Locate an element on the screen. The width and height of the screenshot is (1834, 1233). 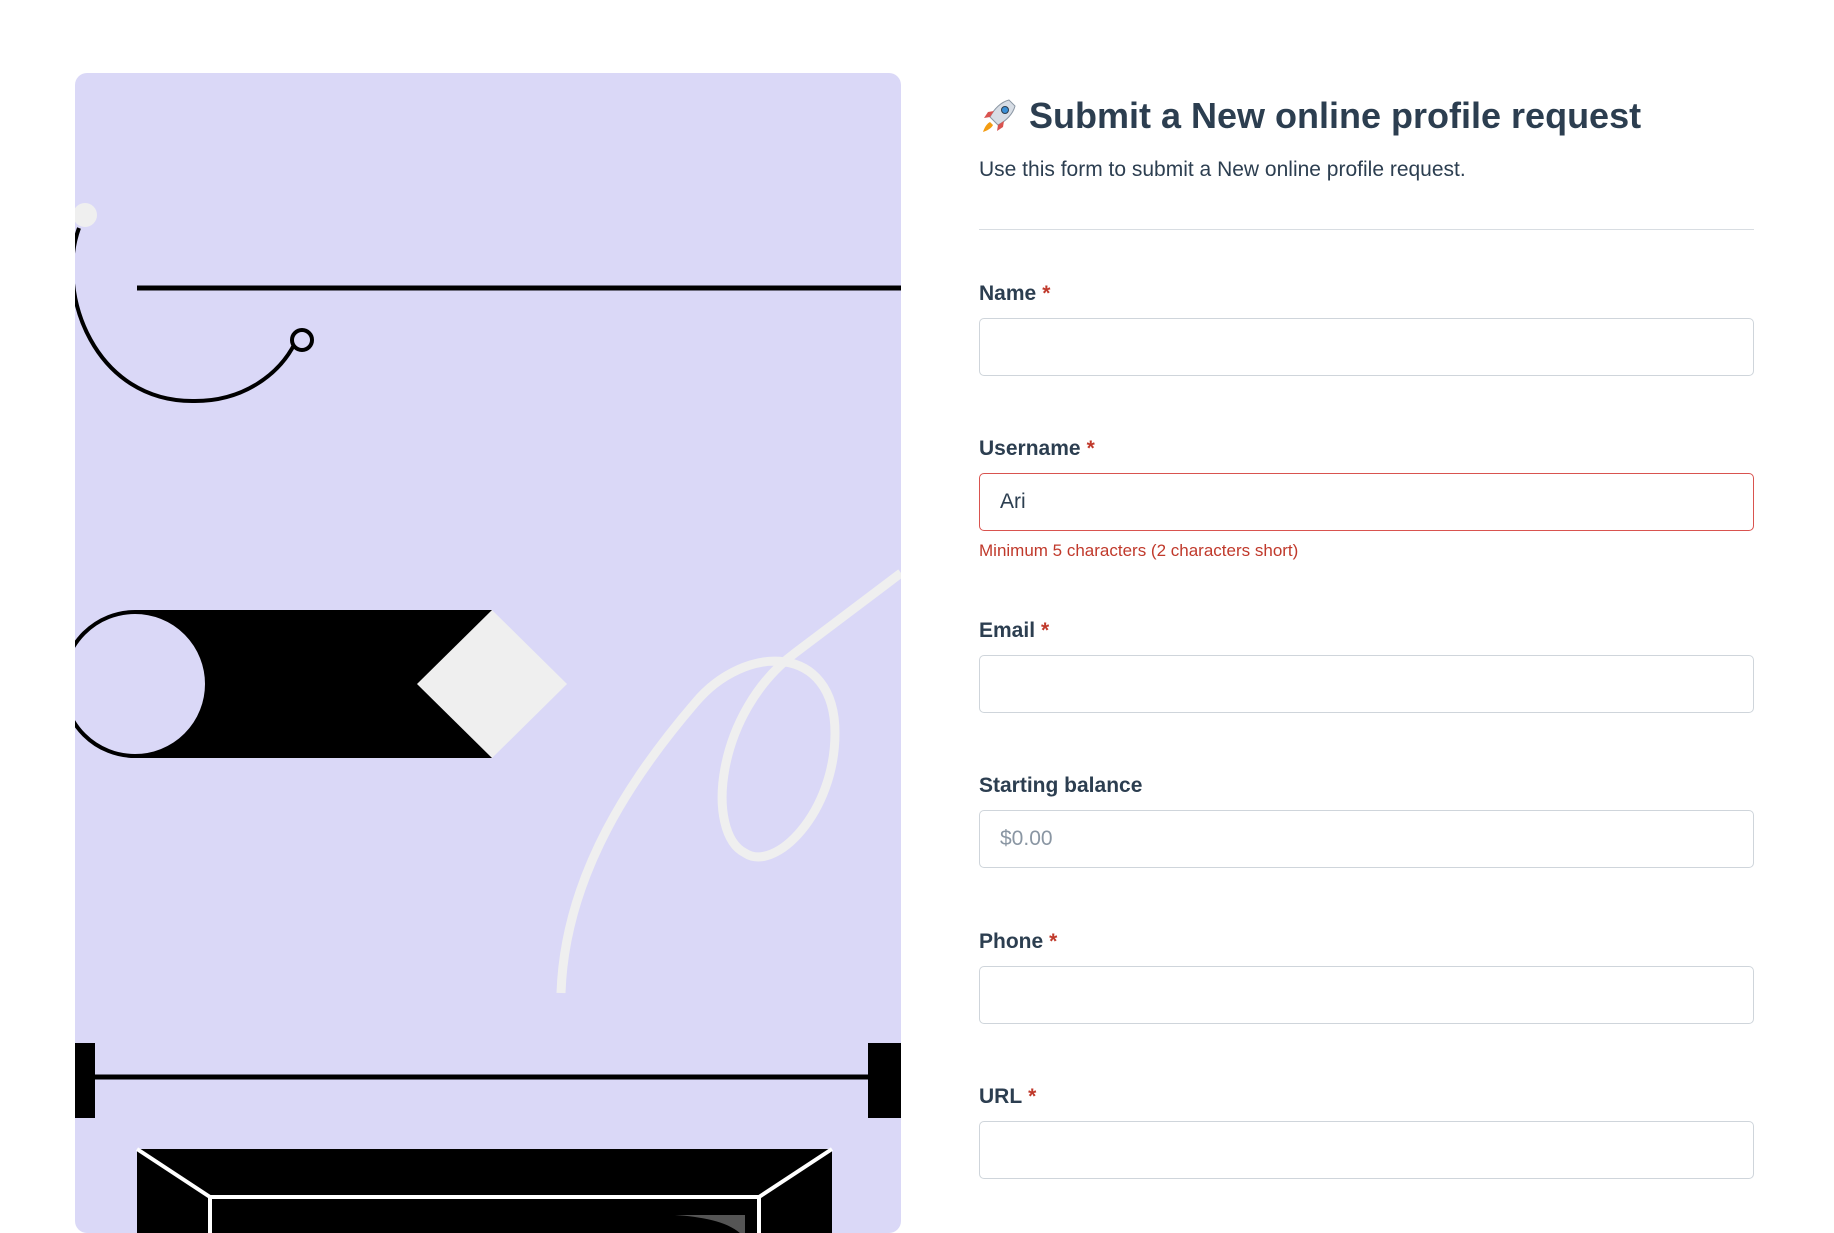
barbell-left-end-shape is located at coordinates (85, 1080).